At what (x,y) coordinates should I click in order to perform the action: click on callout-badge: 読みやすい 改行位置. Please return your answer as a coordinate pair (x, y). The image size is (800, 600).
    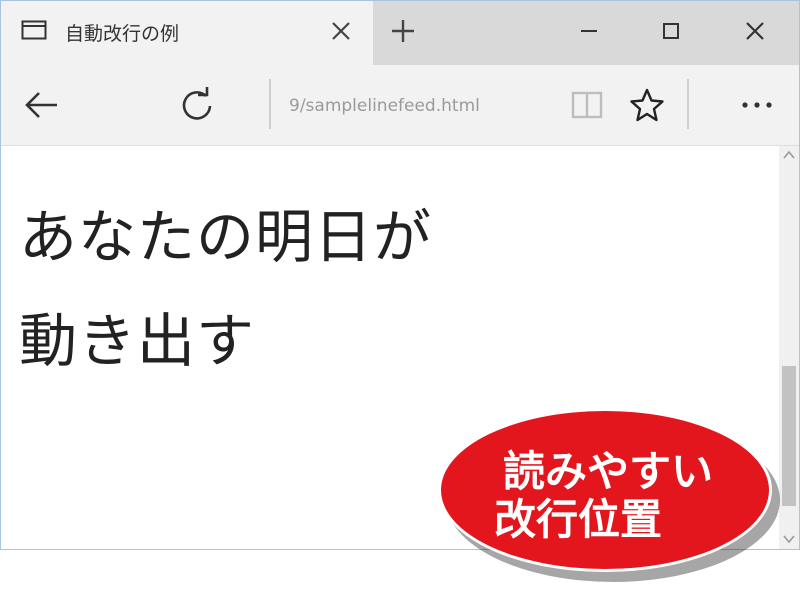
    Looking at the image, I should click on (609, 495).